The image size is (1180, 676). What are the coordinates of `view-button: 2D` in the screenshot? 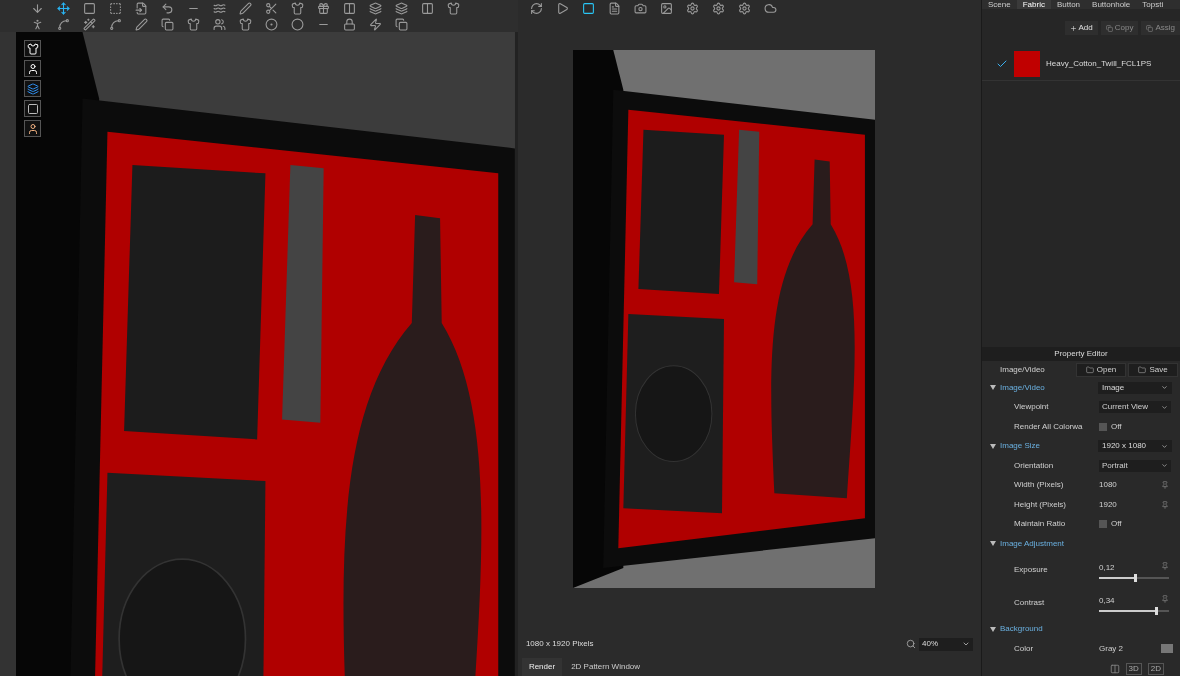 It's located at (1155, 669).